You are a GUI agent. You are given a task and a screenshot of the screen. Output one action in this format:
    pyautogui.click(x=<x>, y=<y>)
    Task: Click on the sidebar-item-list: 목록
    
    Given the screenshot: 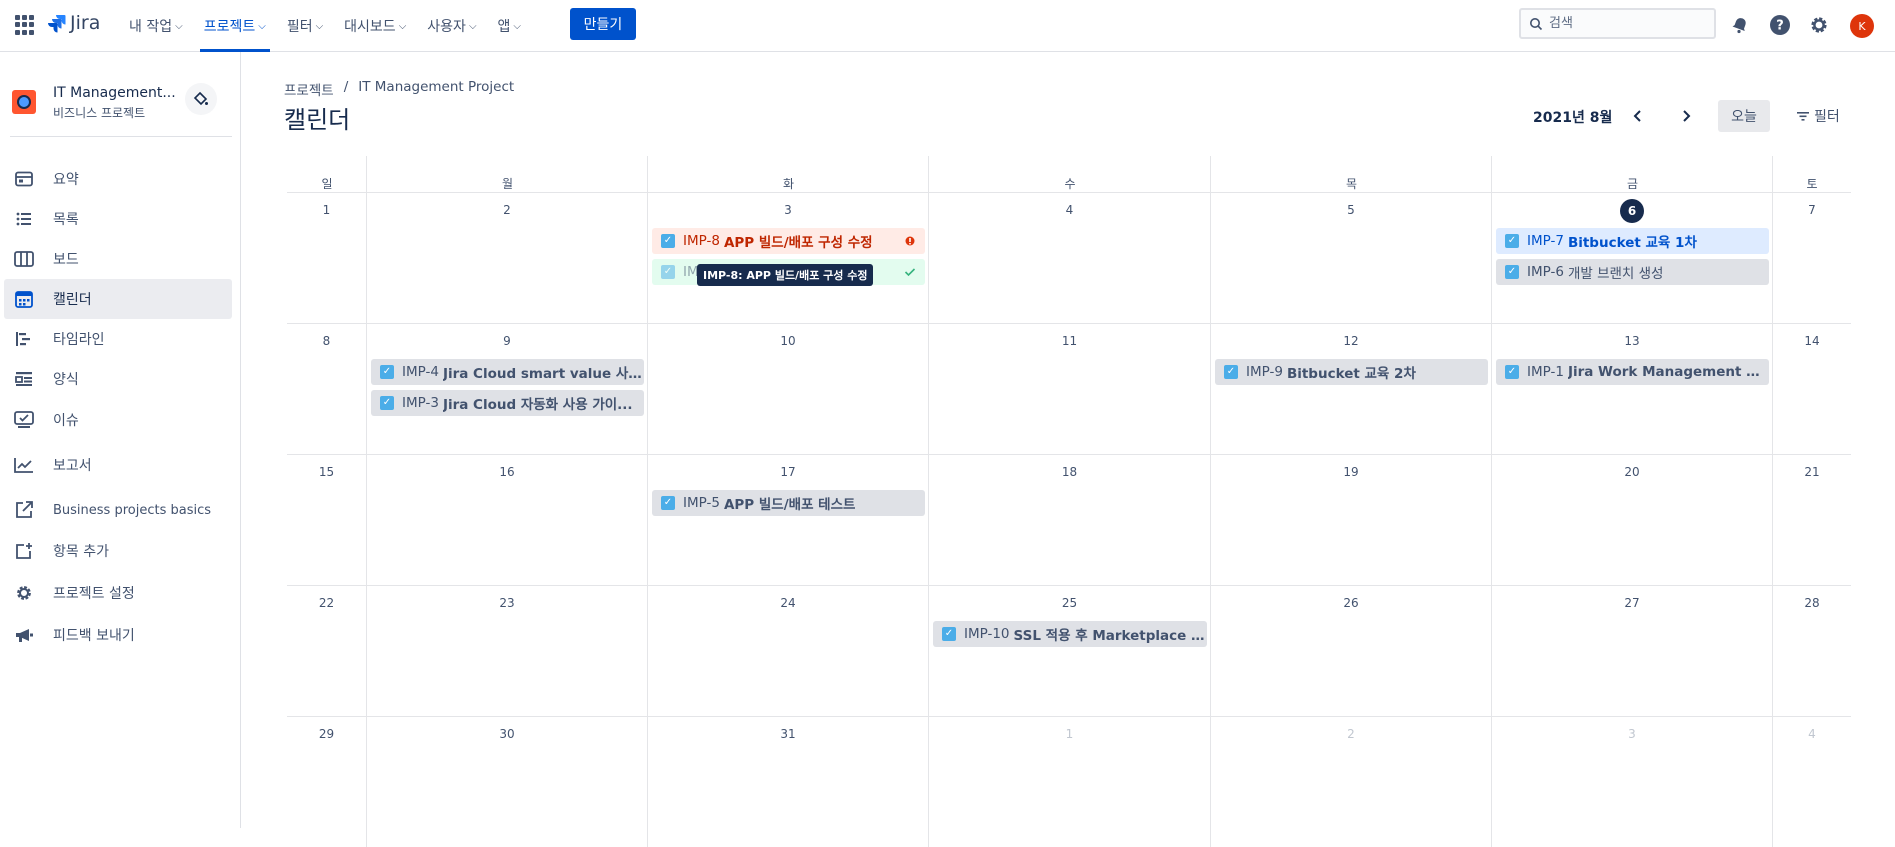 What is the action you would take?
    pyautogui.click(x=118, y=219)
    